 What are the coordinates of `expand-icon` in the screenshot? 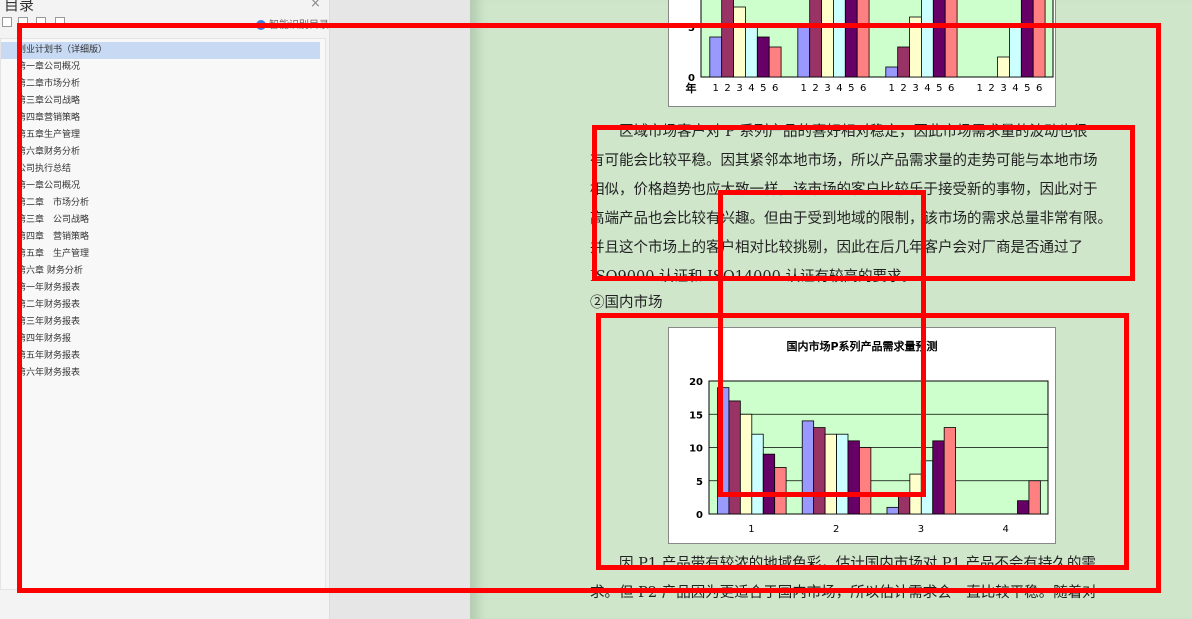 It's located at (23, 22).